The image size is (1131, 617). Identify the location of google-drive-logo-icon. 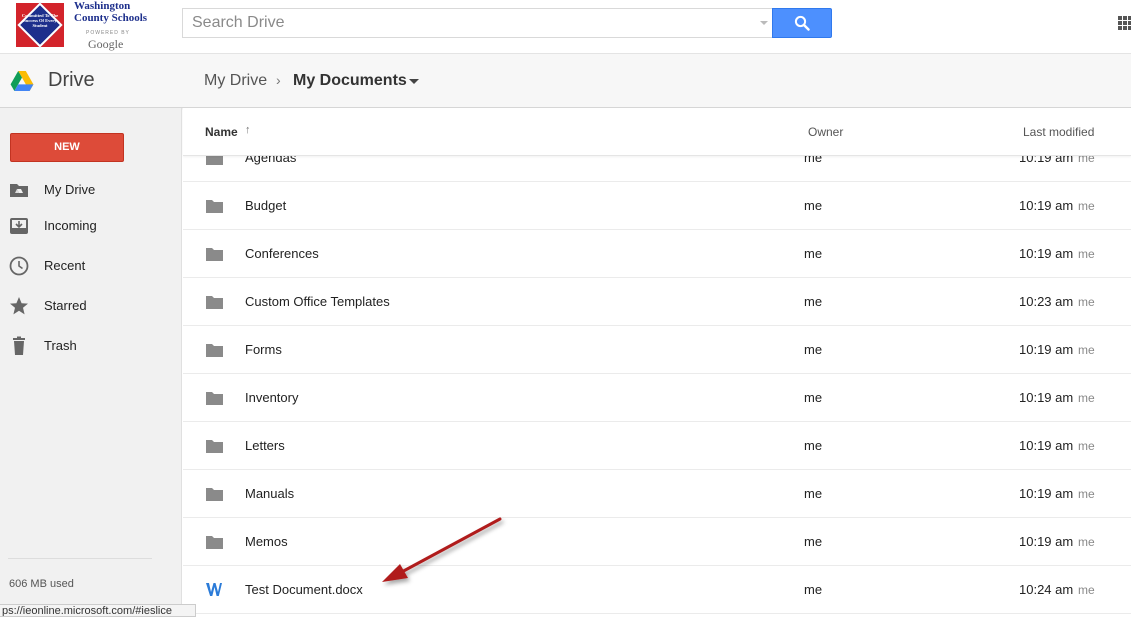
(22, 81).